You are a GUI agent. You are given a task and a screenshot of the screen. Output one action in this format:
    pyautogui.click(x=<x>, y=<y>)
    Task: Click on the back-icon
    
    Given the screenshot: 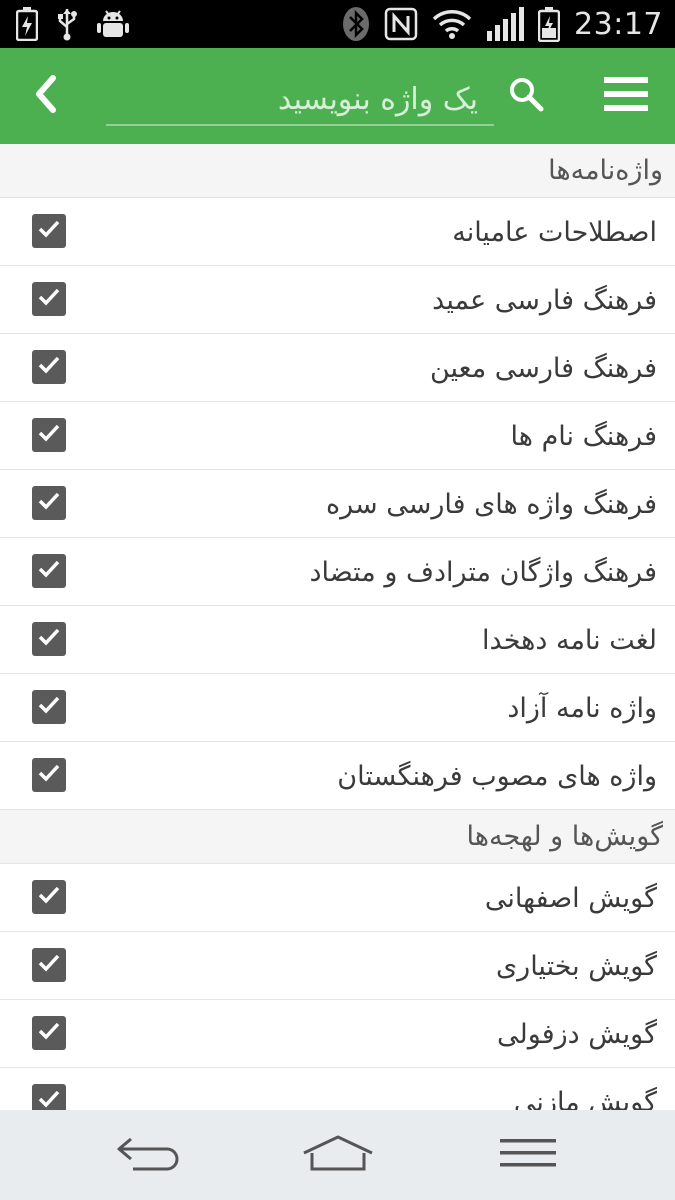 What is the action you would take?
    pyautogui.click(x=148, y=1155)
    